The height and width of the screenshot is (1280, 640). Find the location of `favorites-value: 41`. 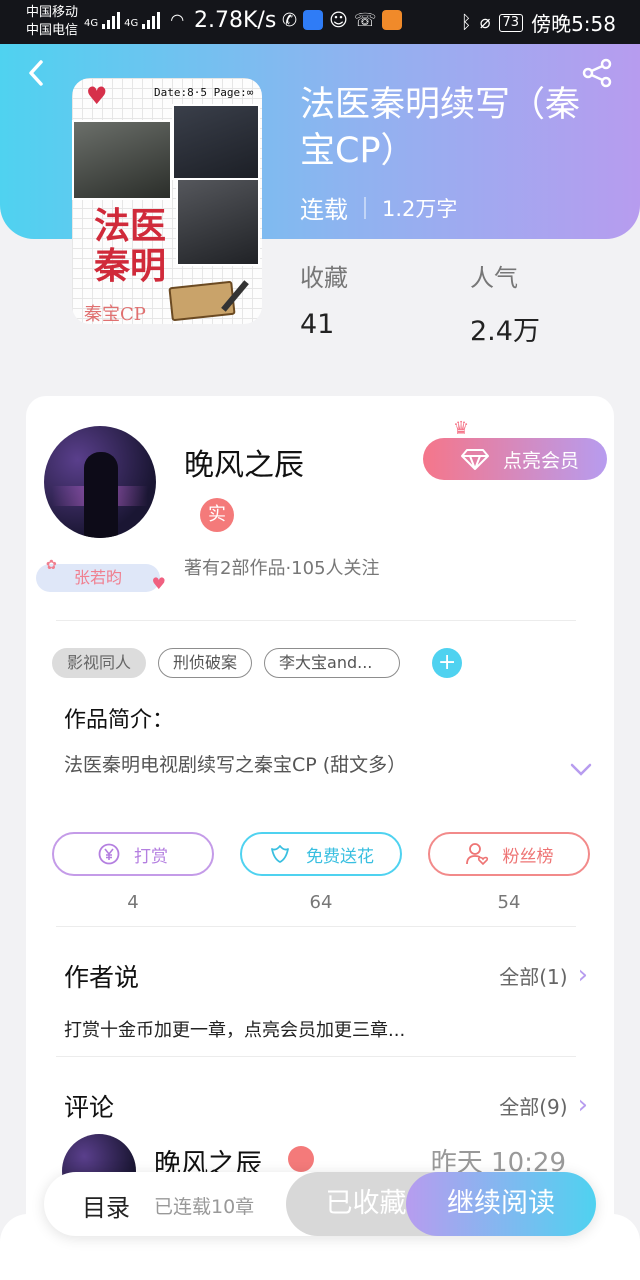

favorites-value: 41 is located at coordinates (317, 324).